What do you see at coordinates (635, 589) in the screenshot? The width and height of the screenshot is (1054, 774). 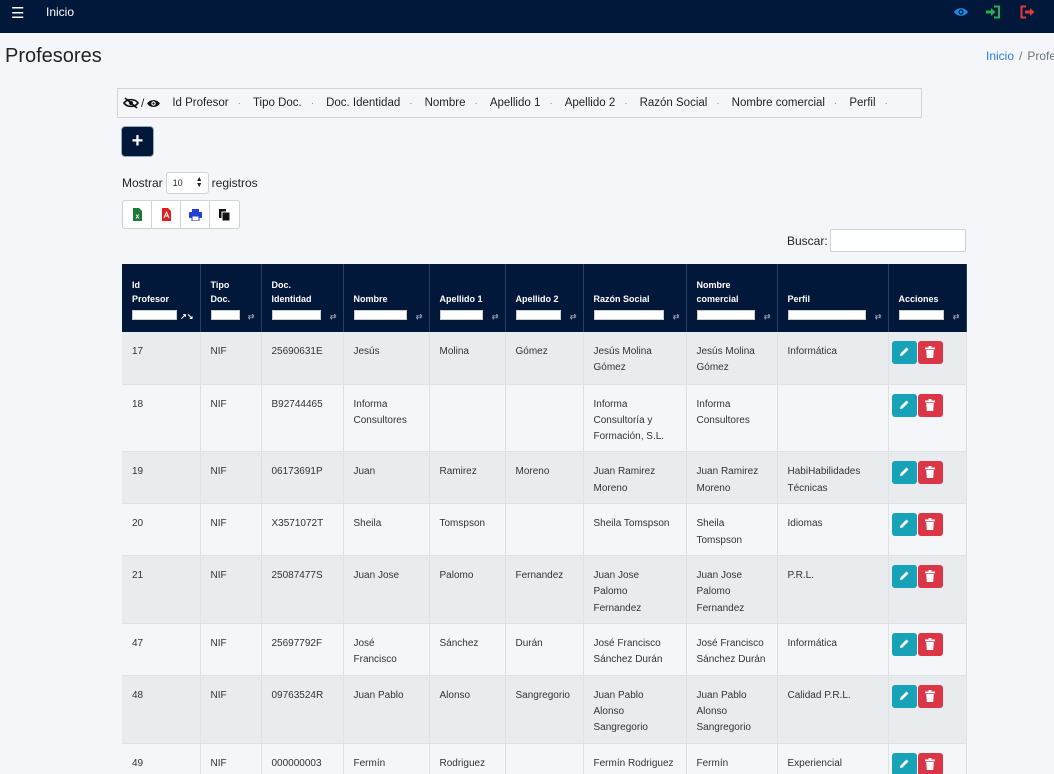 I see `cell-razon-social: Juan Jose Palomo Fernandez` at bounding box center [635, 589].